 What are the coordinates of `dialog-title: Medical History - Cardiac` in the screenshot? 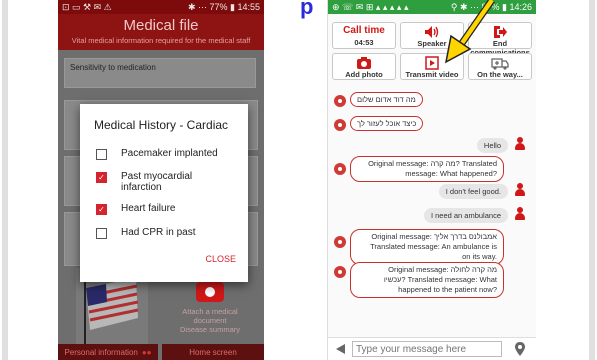 It's located at (161, 125).